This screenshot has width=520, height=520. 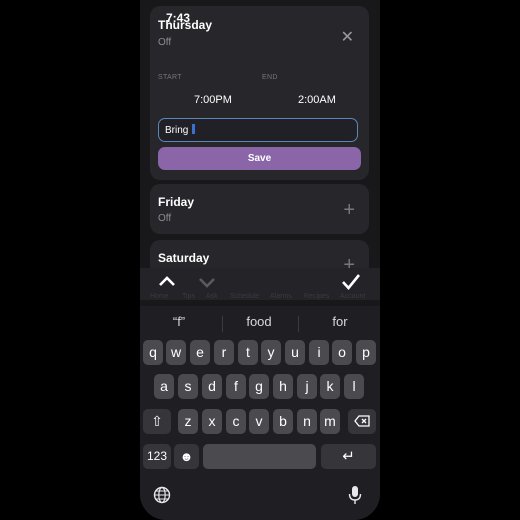 I want to click on key: i, so click(x=319, y=352).